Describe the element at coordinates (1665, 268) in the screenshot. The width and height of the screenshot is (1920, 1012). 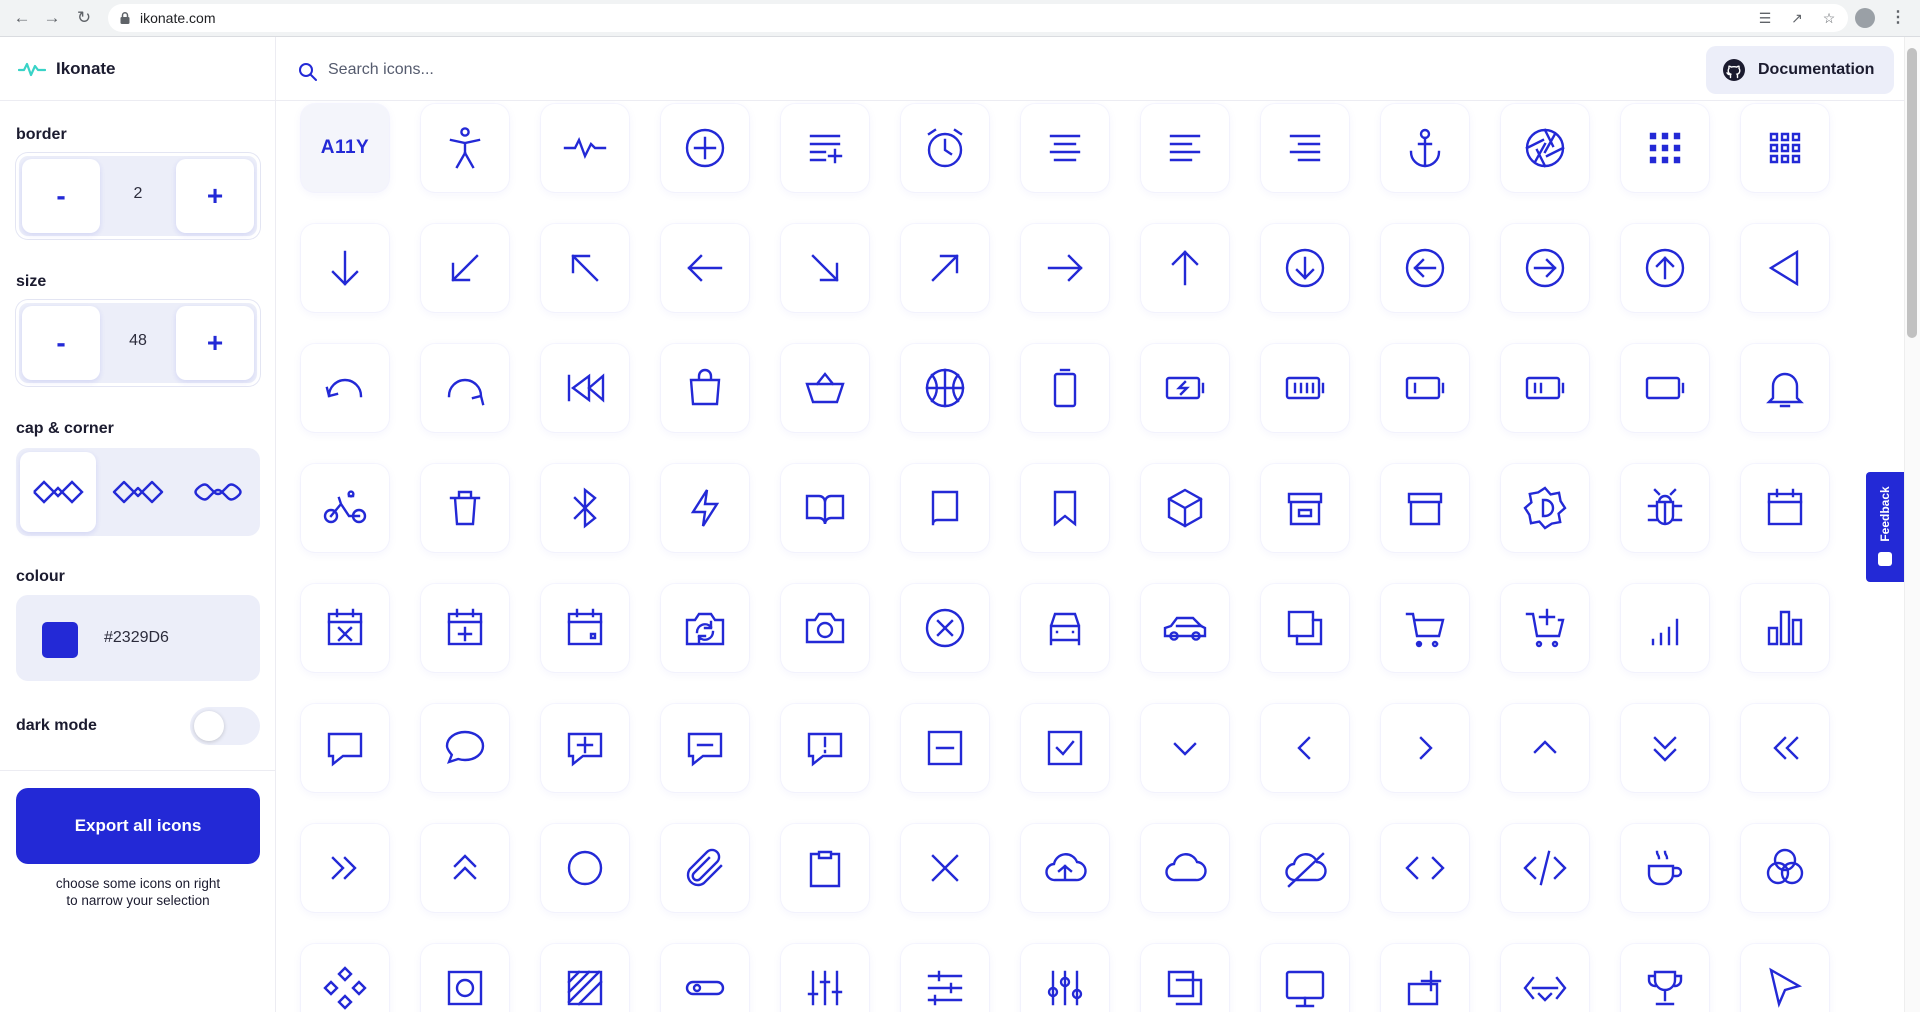
I see `icon-tile-arrow-up-circle` at that location.